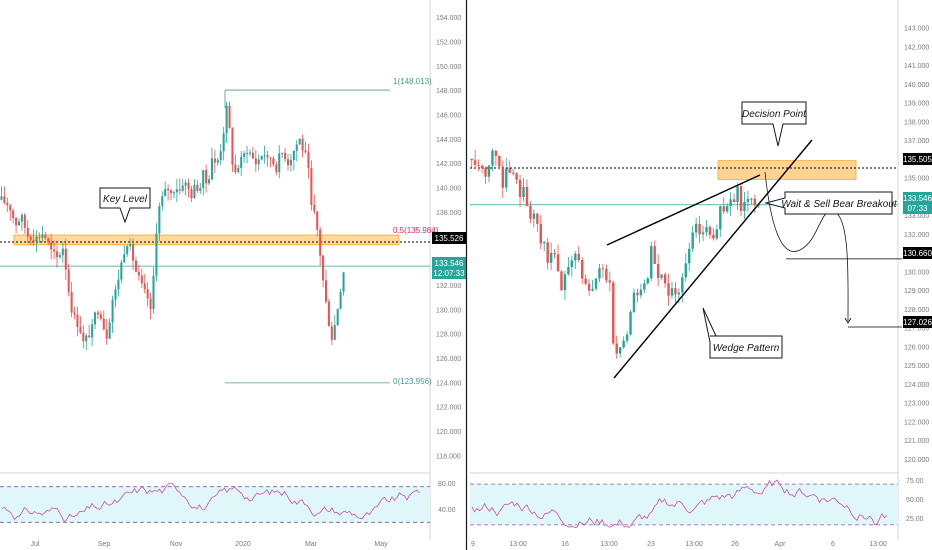  I want to click on wedge-pattern-label: Wedge Pattern, so click(746, 348).